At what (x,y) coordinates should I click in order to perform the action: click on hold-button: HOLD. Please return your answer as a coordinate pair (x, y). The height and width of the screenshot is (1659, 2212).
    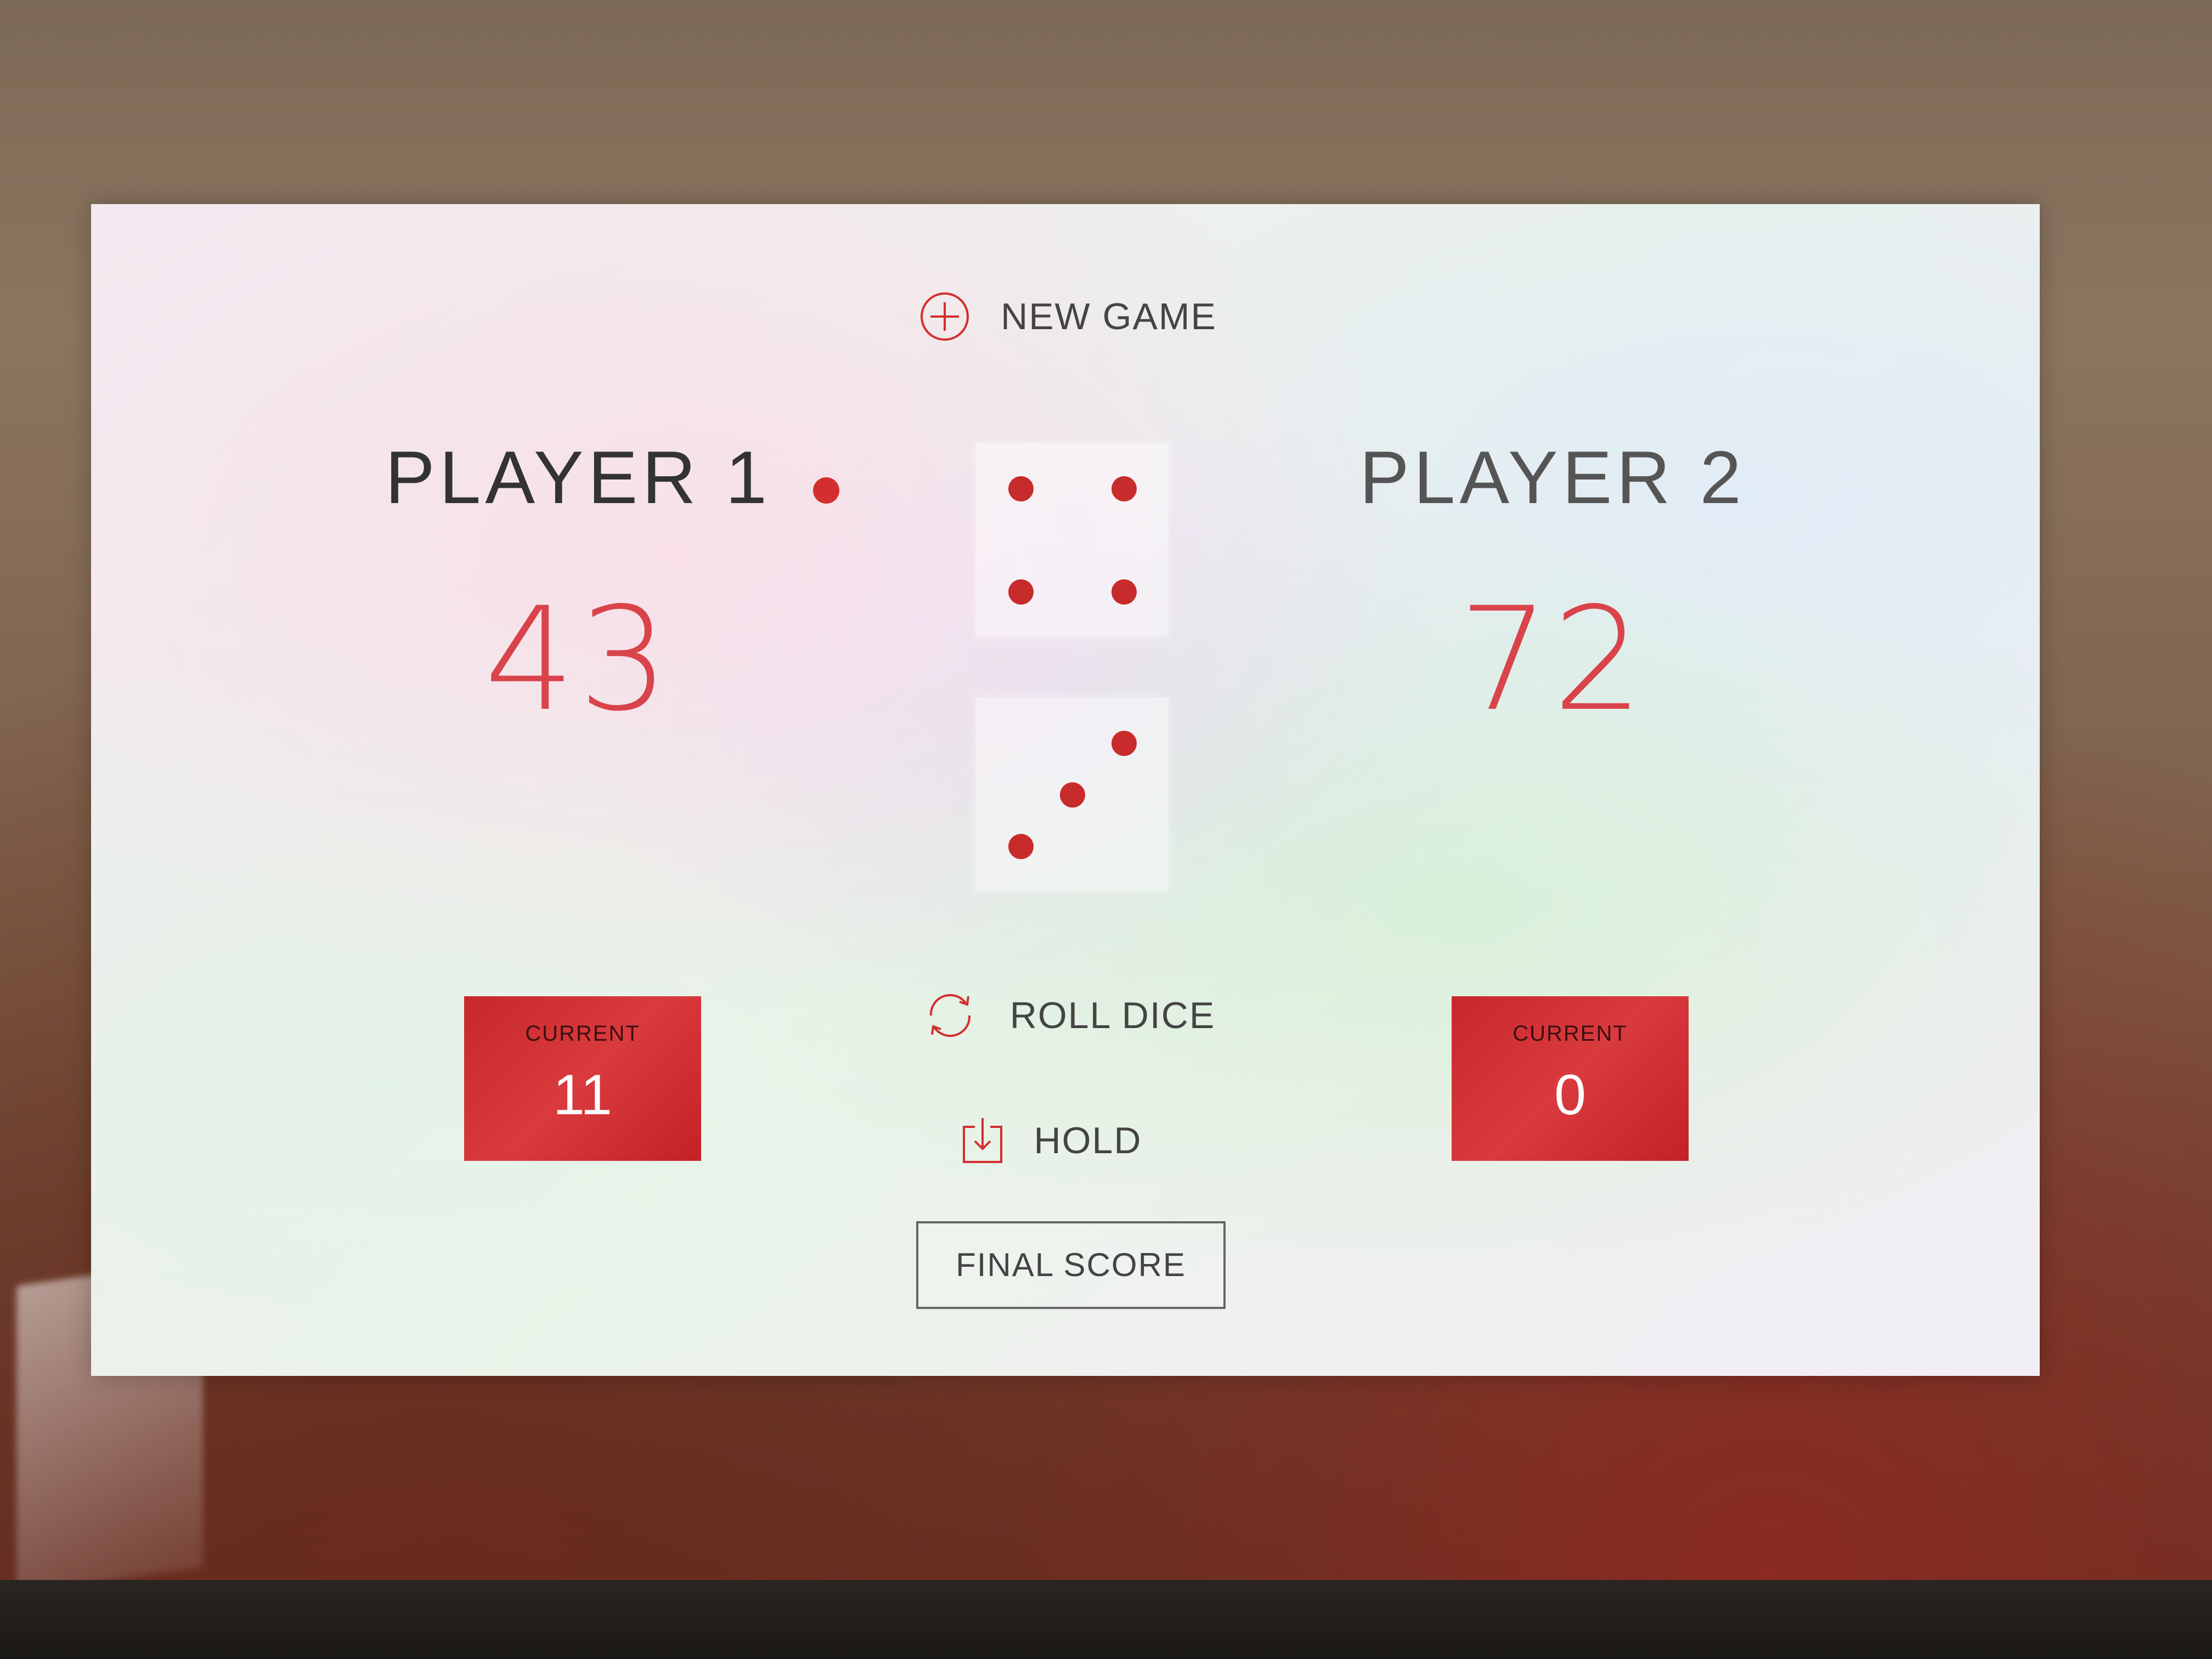
    Looking at the image, I should click on (1051, 1140).